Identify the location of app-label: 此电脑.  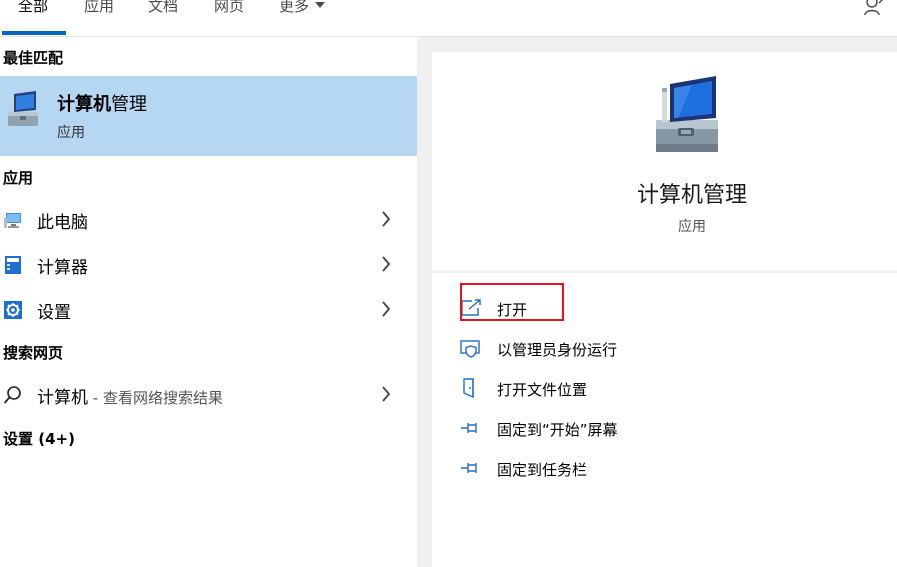
(62, 223).